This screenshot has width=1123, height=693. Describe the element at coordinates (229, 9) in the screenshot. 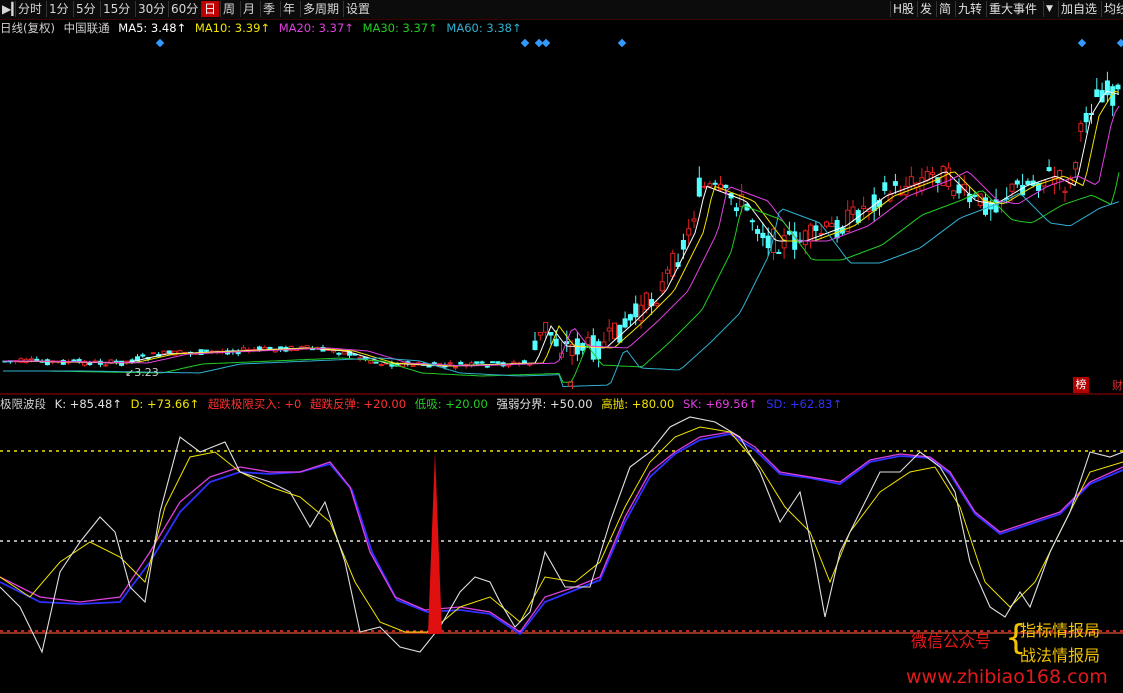

I see `tab-weekly: 周` at that location.